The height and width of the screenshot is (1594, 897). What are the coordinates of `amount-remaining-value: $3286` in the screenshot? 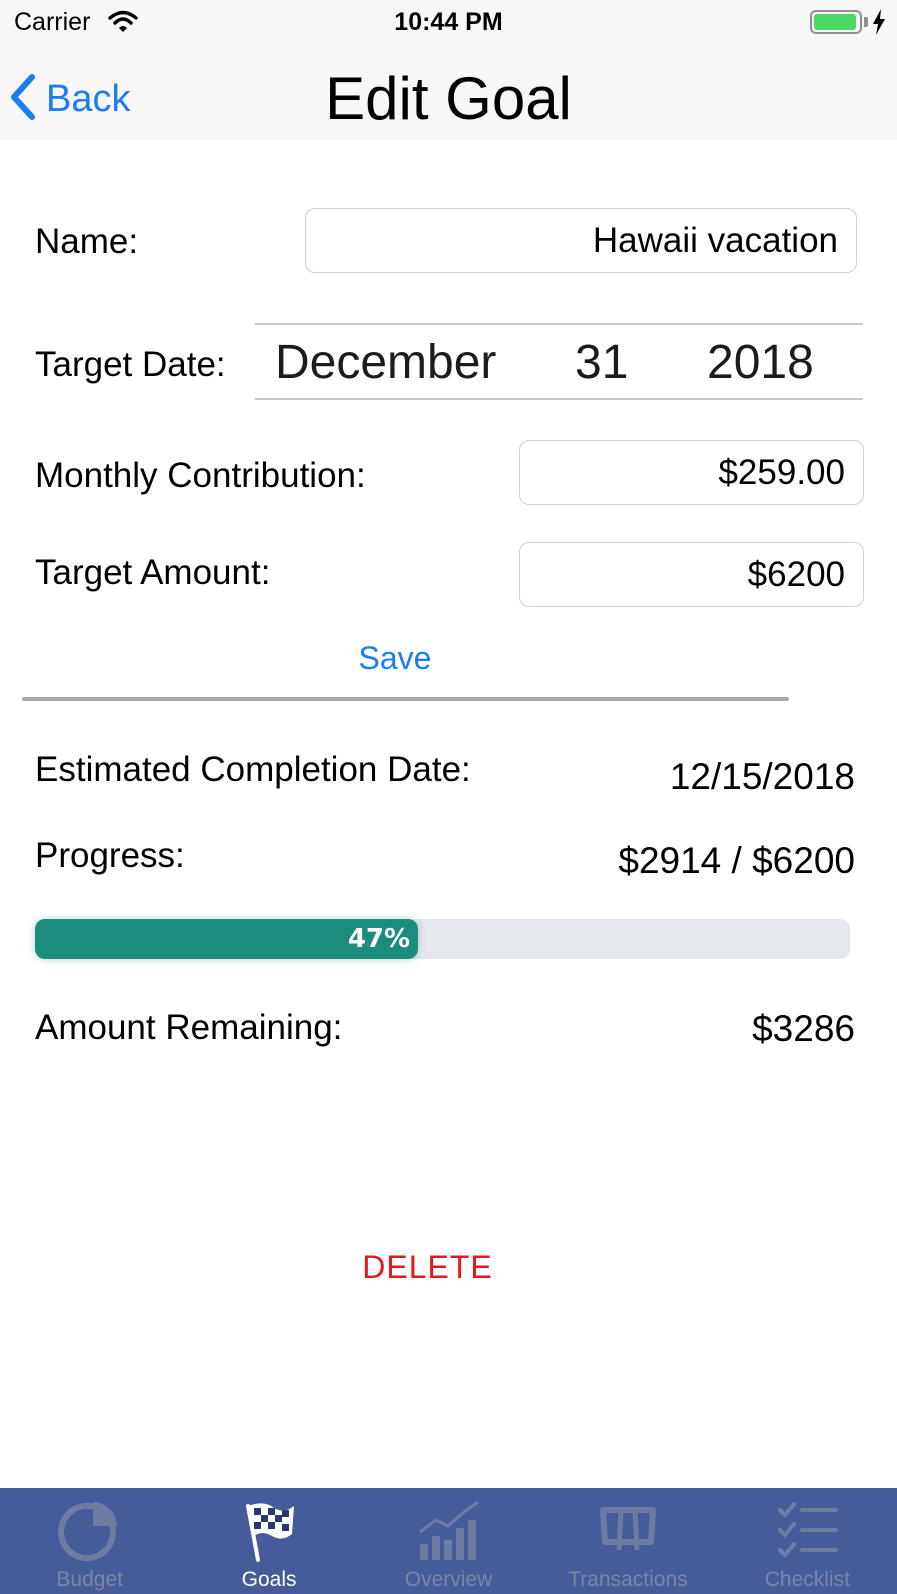 It's located at (803, 1028).